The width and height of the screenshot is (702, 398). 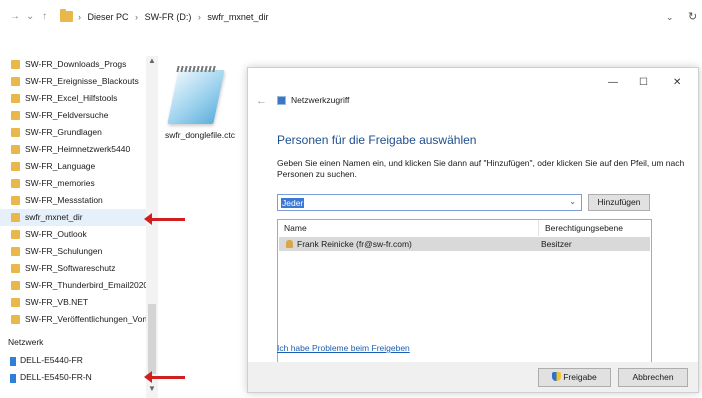 What do you see at coordinates (51, 360) in the screenshot?
I see `tree-computer-label: DELL-E5440-FR` at bounding box center [51, 360].